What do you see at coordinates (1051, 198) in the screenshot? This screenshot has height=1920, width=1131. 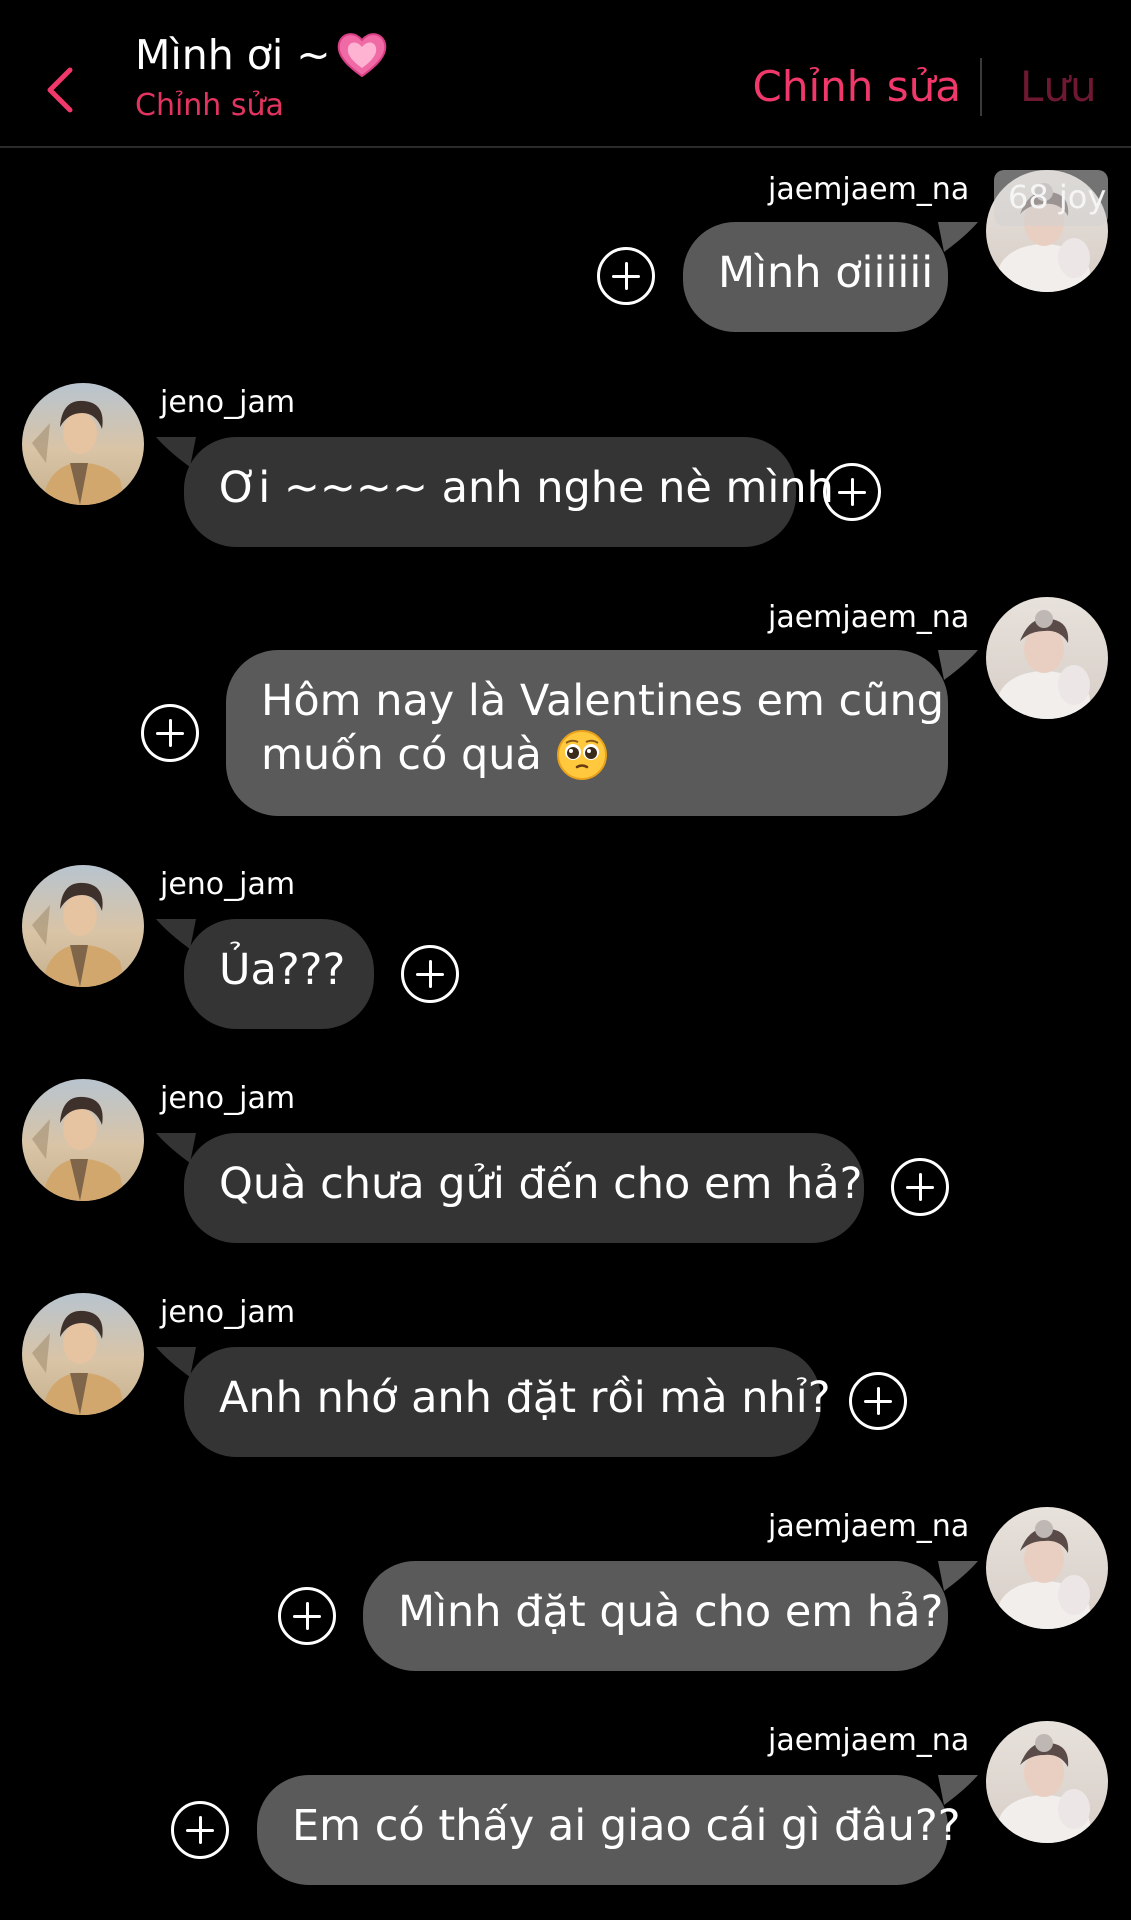 I see `reaction-badge: 68 joy` at bounding box center [1051, 198].